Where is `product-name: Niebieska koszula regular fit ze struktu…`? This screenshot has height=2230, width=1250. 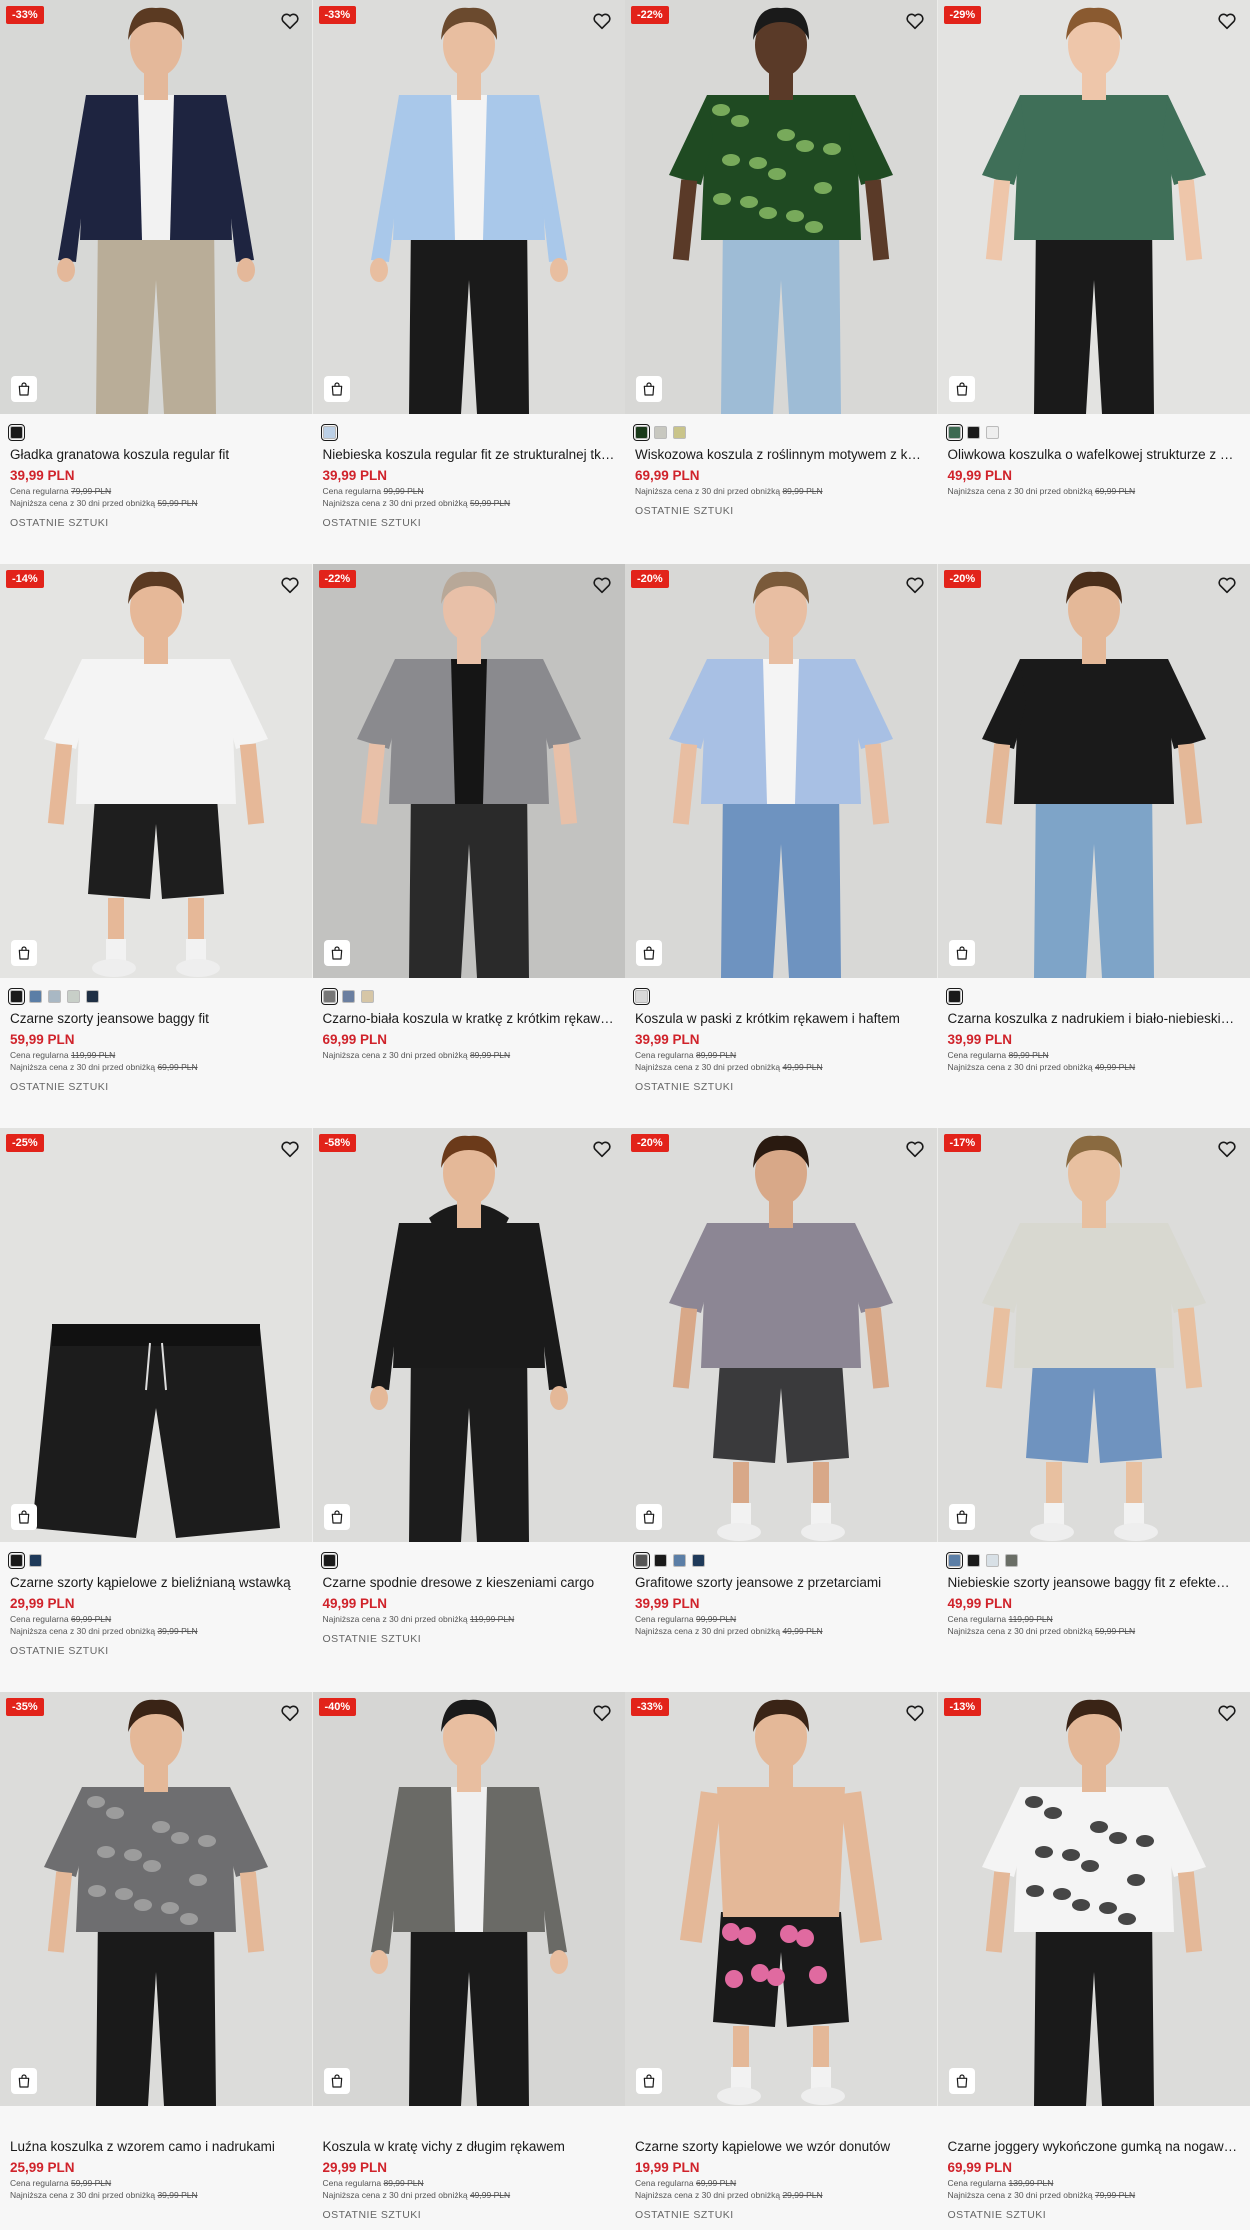
product-name: Niebieska koszula regular fit ze struktu… is located at coordinates (469, 455).